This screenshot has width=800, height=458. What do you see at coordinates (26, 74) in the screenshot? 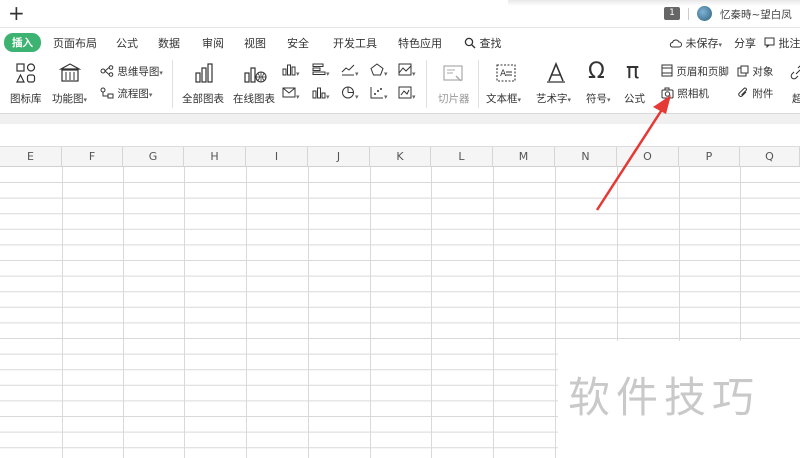
I see `icon-library-icon` at bounding box center [26, 74].